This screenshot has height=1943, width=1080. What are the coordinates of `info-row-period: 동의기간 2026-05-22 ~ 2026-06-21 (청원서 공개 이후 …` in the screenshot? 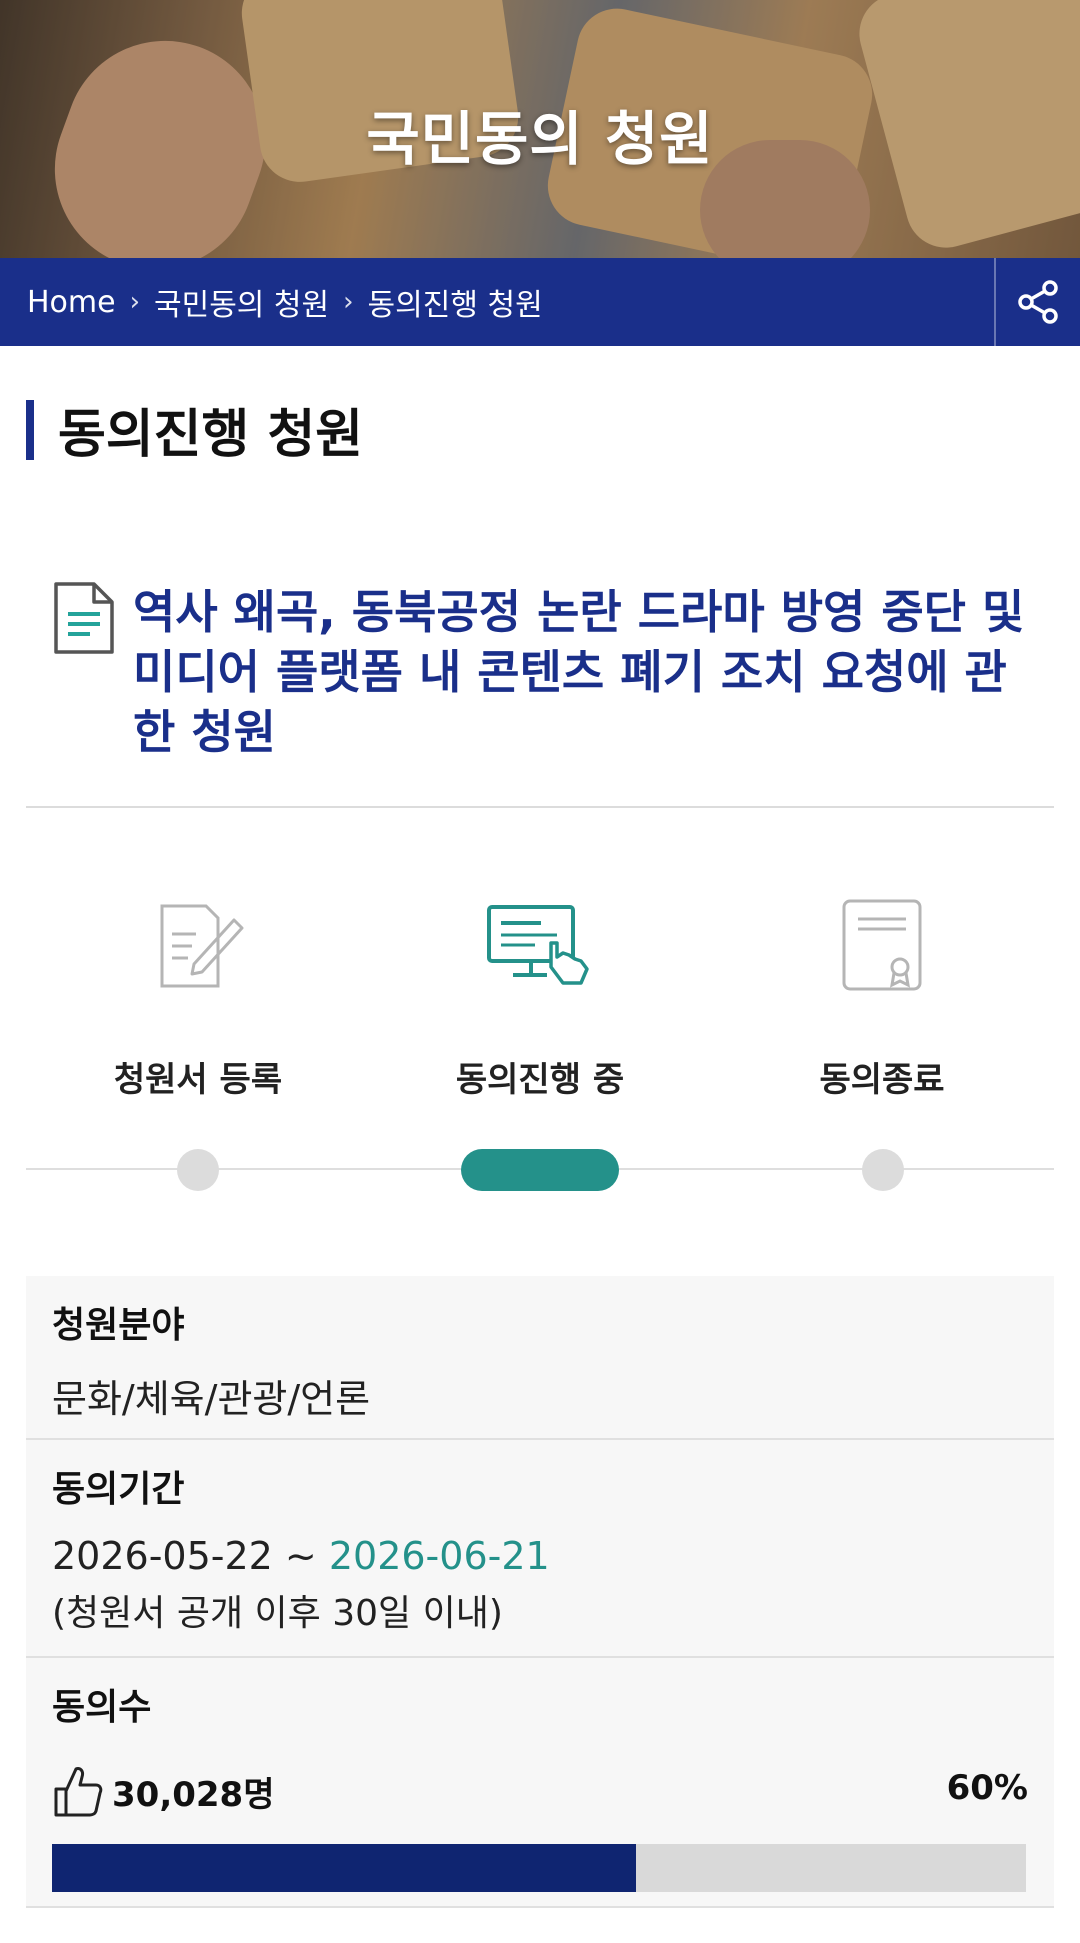 It's located at (540, 1549).